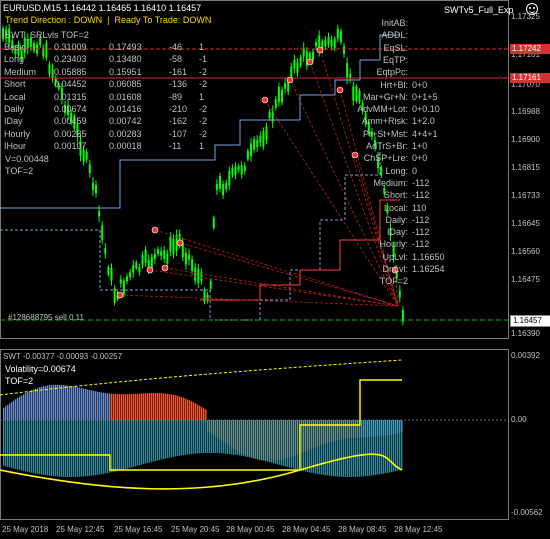 The width and height of the screenshot is (550, 539). What do you see at coordinates (178, 133) in the screenshot?
I see `indicator-cell-v3: -107` at bounding box center [178, 133].